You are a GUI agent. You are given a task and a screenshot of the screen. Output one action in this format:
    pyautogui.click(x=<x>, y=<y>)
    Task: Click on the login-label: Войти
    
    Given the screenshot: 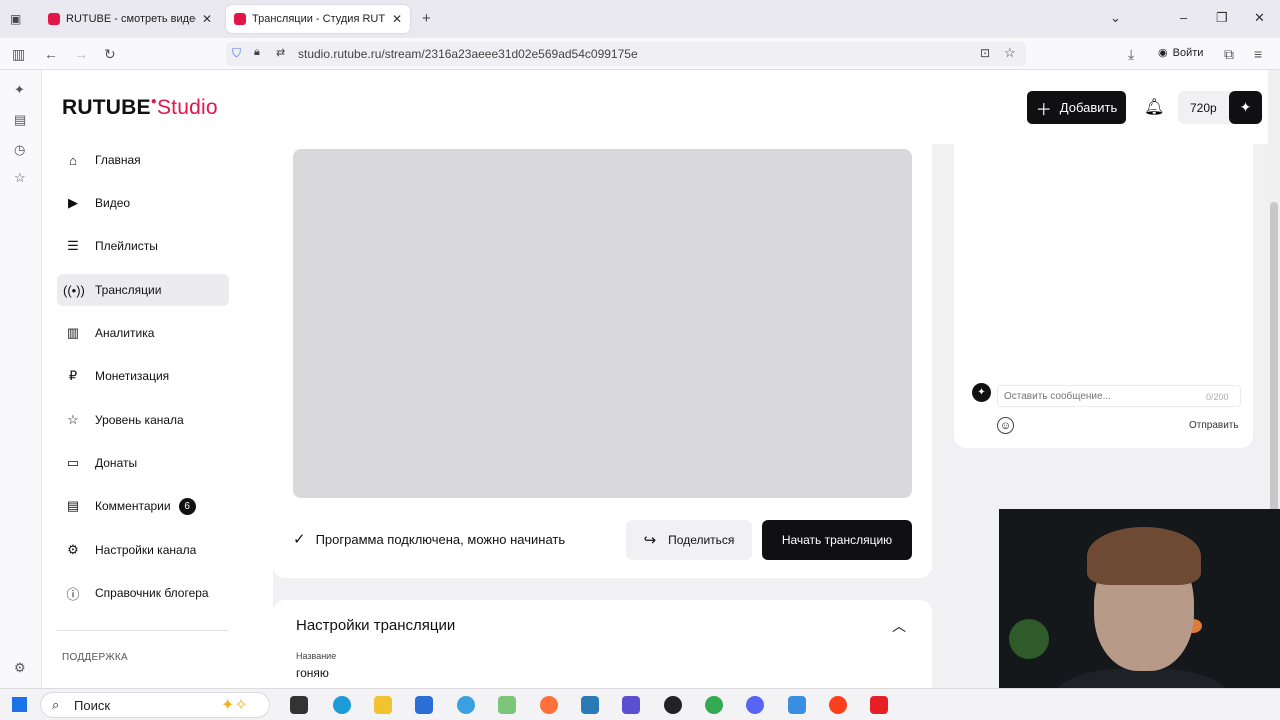 What is the action you would take?
    pyautogui.click(x=1188, y=52)
    